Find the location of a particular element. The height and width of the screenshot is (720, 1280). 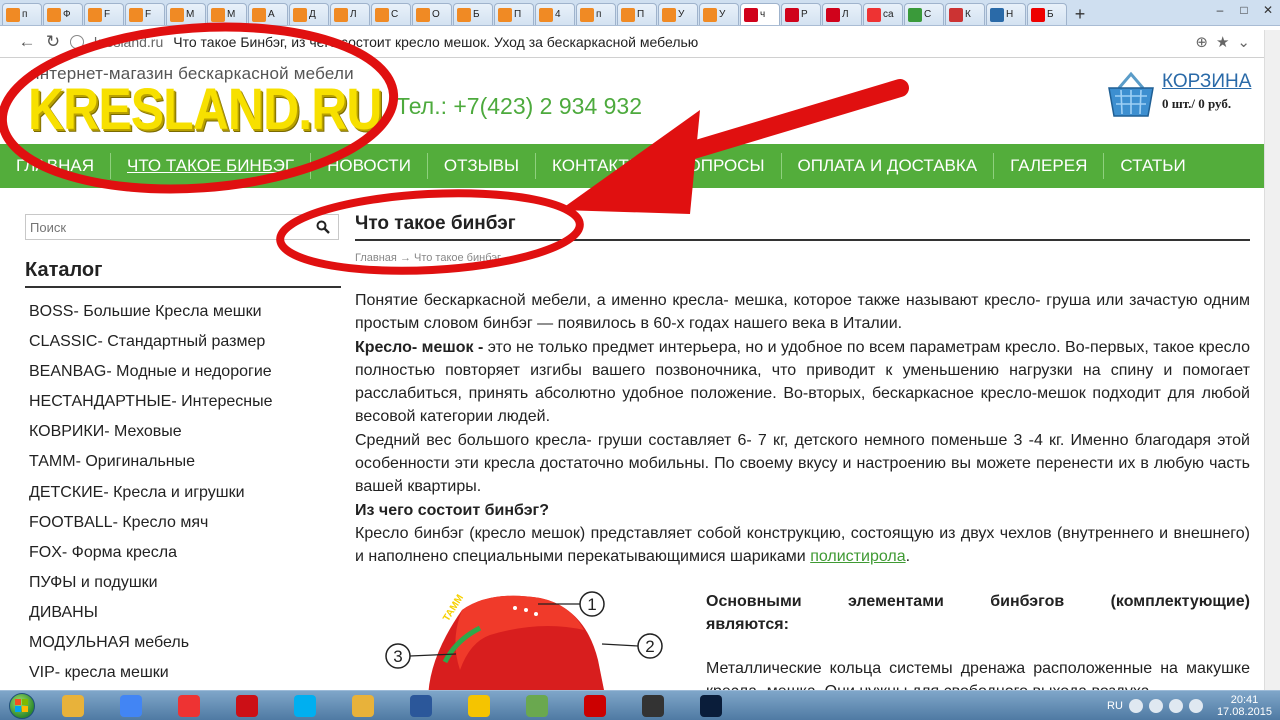

new-tab-plus-icon: + is located at coordinates (1080, 14).